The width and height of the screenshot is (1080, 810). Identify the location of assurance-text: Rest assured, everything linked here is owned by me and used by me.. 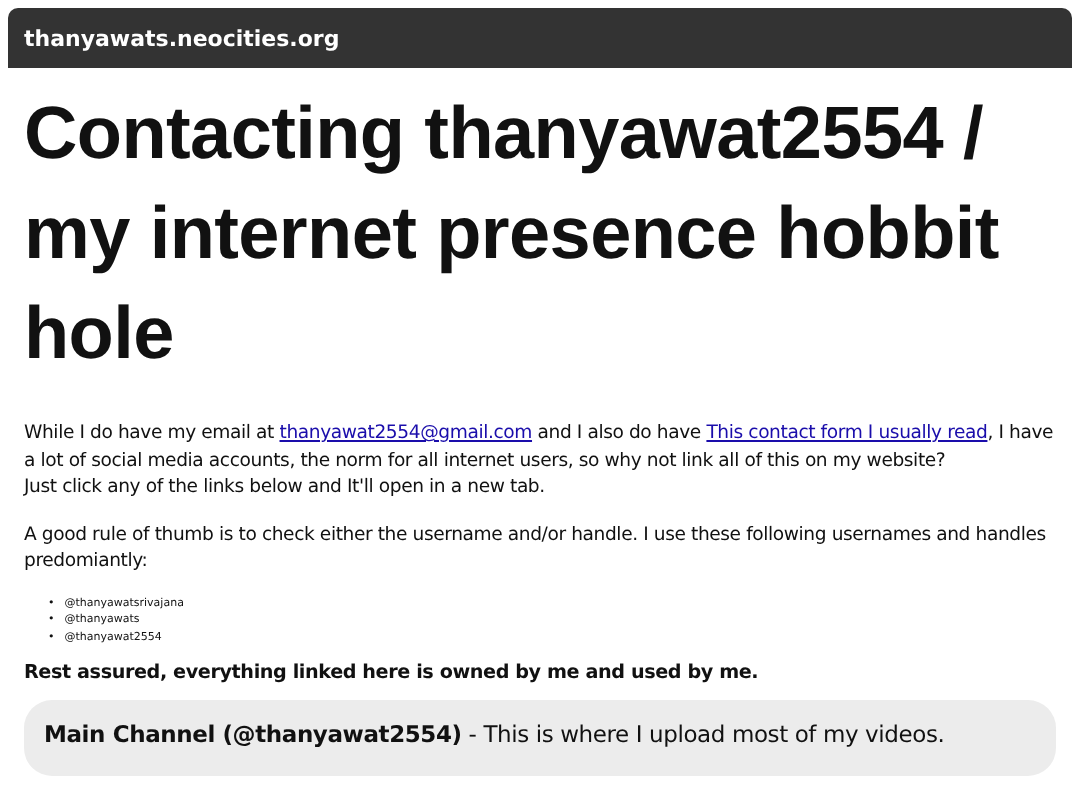
(392, 673).